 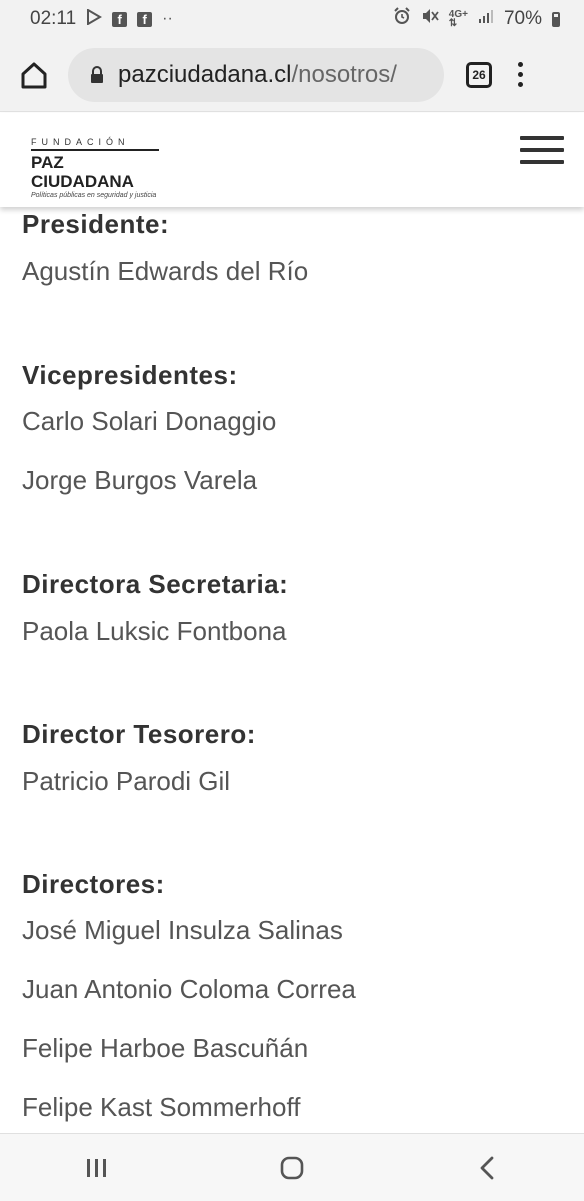 I want to click on logo-main-text: PAZ CIUDADANA, so click(x=82, y=172).